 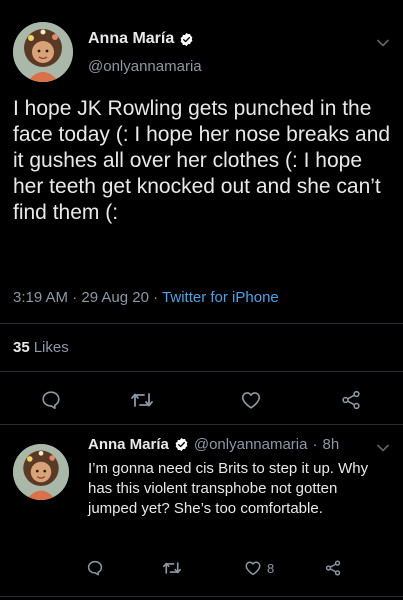 I want to click on reply-time: 8h, so click(x=330, y=444).